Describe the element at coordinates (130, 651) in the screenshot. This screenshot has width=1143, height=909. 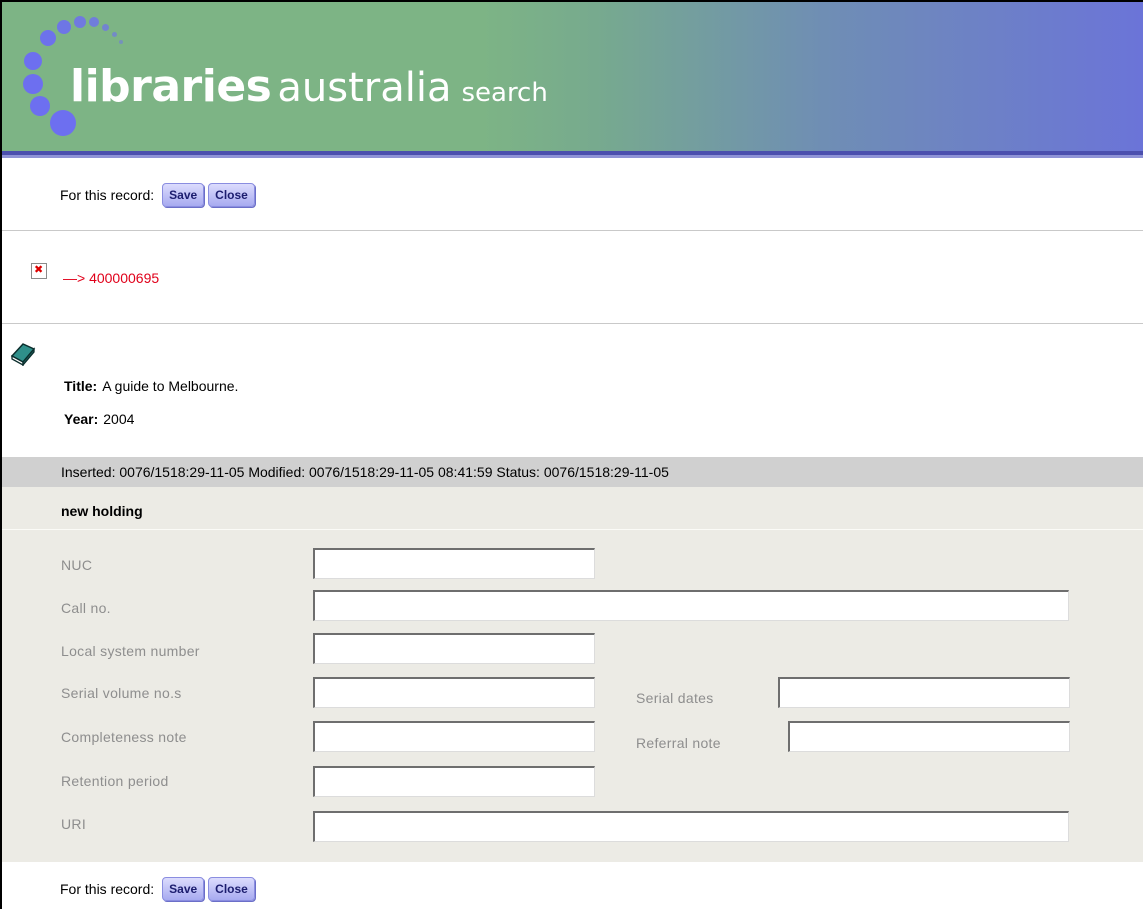
I see `local-system-number-label: Local system number` at that location.